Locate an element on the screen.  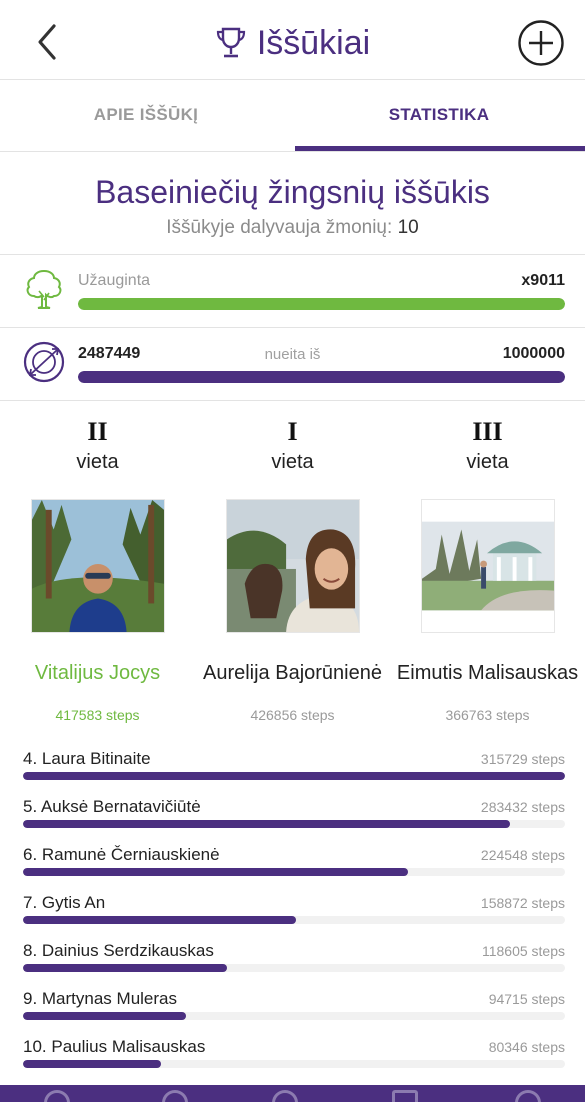
ranking-row: 7. Gytis An 158872 steps is located at coordinates (292, 909).